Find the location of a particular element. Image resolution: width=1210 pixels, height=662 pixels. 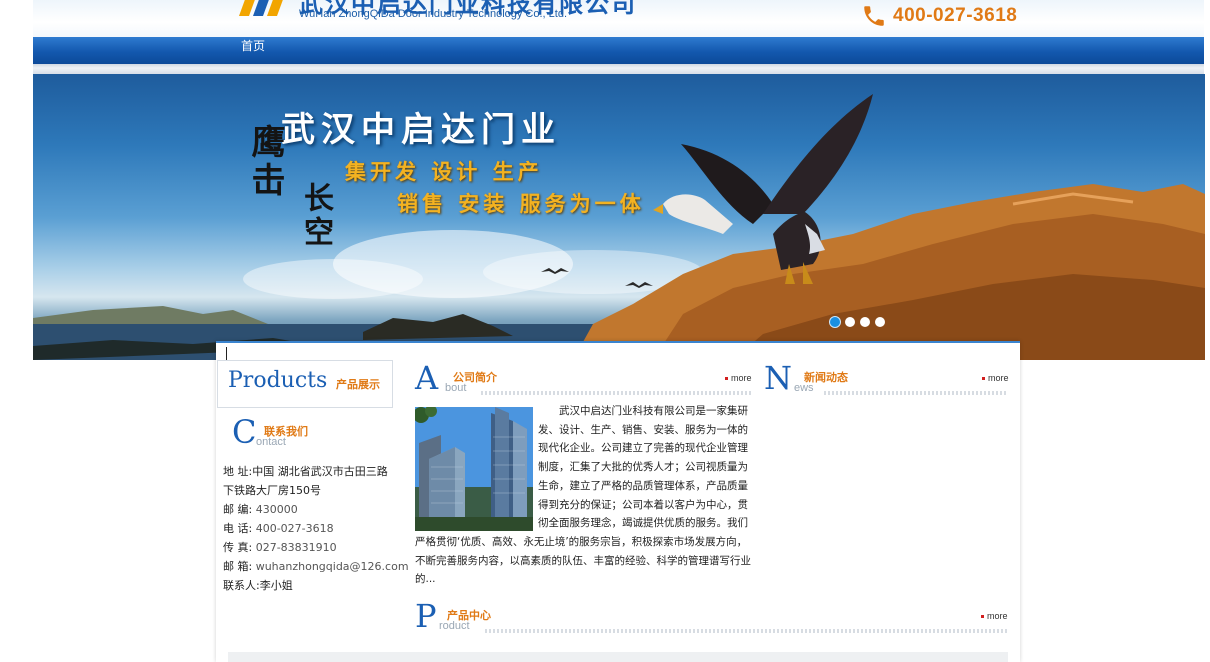

product-center-rule is located at coordinates (746, 631).